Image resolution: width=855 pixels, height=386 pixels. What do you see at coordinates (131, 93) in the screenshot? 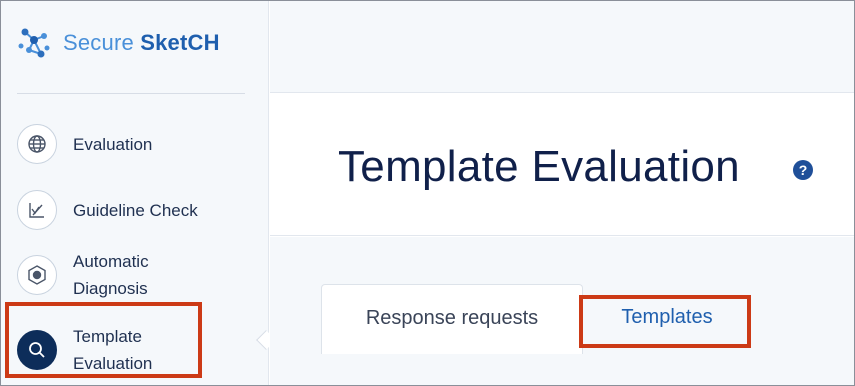
I see `sidebar-divider` at bounding box center [131, 93].